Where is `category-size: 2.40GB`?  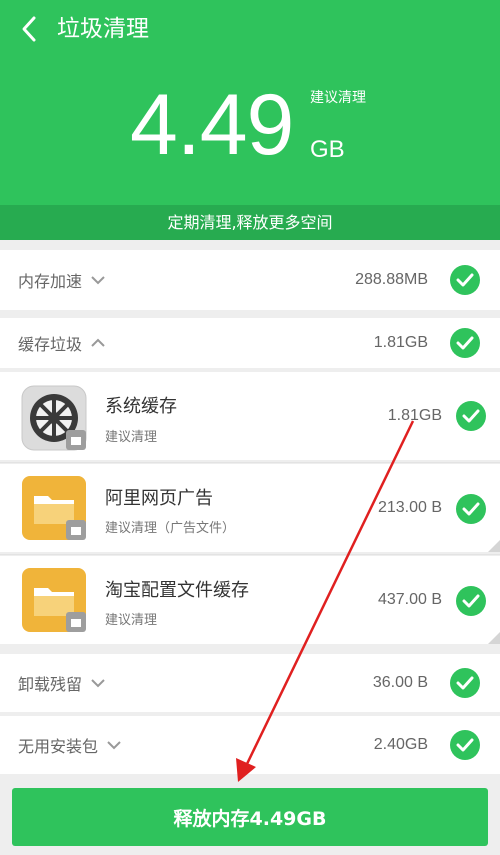 category-size: 2.40GB is located at coordinates (400, 744).